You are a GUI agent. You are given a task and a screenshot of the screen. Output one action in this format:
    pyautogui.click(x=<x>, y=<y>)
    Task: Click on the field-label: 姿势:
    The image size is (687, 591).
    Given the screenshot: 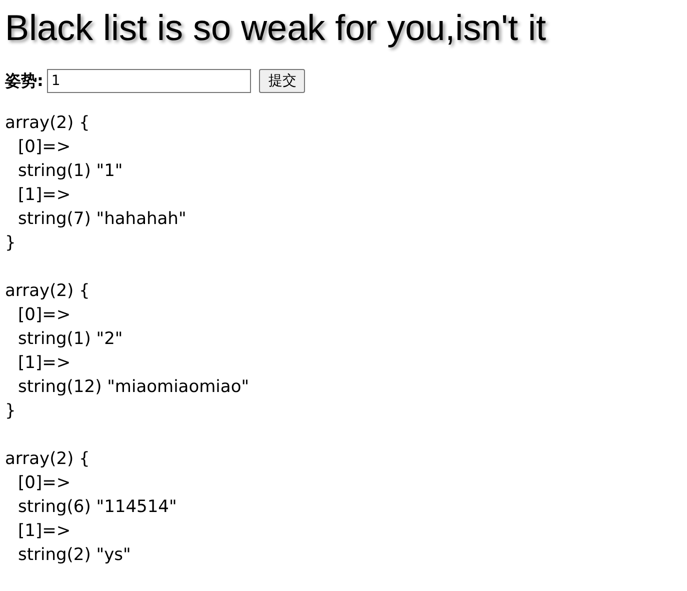 What is the action you would take?
    pyautogui.click(x=24, y=81)
    